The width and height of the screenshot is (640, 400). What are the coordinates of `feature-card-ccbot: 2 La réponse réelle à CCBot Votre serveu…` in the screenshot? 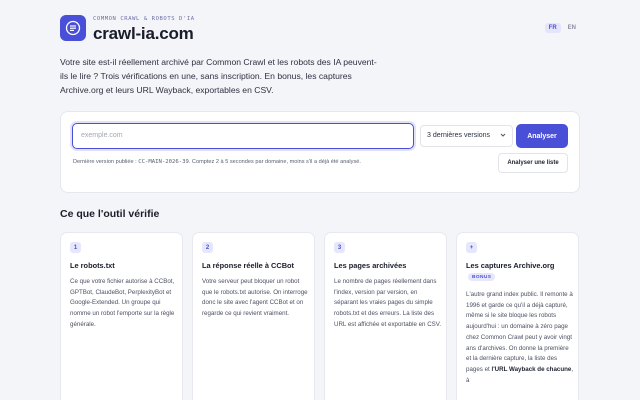 It's located at (253, 316).